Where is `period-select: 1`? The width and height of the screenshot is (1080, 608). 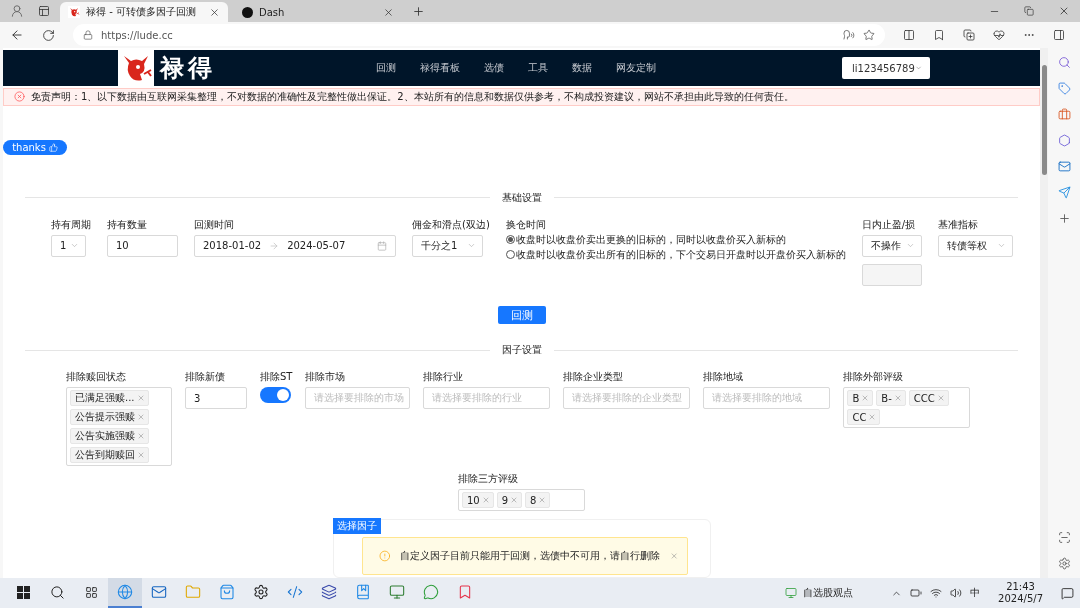 period-select: 1 is located at coordinates (68, 245).